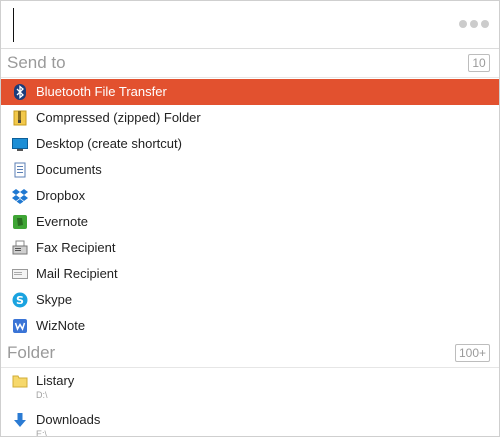 The height and width of the screenshot is (437, 500). Describe the element at coordinates (61, 195) in the screenshot. I see `item-label: Dropbox` at that location.